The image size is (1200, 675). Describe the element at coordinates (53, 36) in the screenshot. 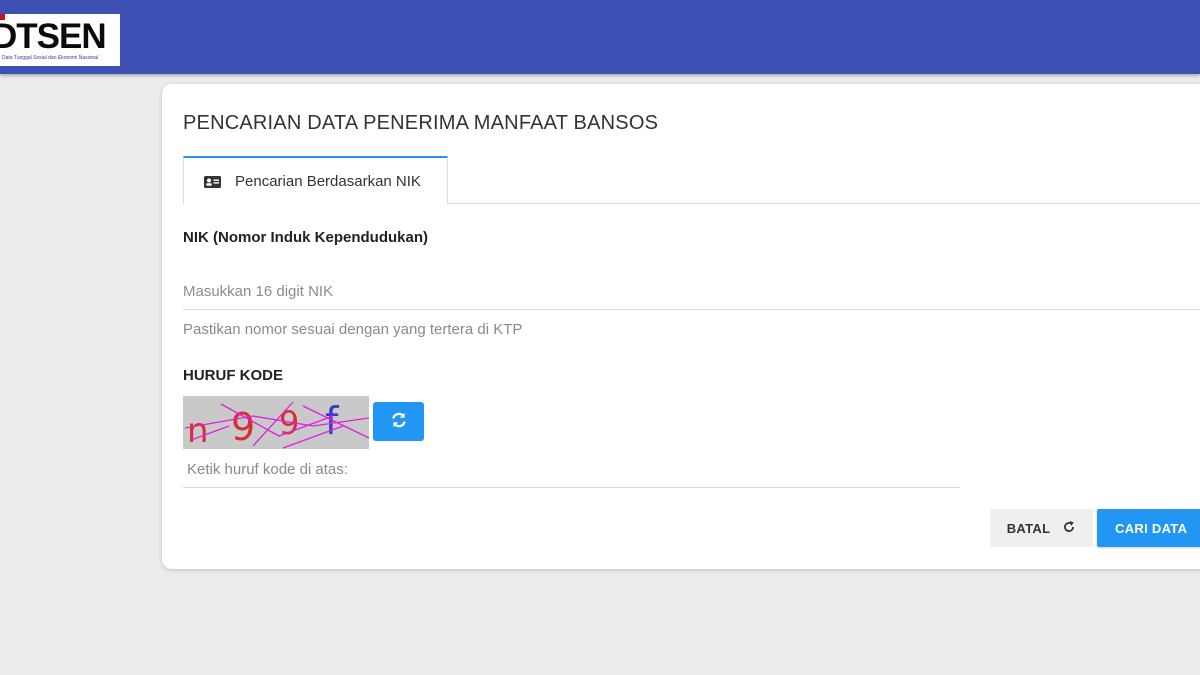

I see `logo-text: DTSEN` at that location.